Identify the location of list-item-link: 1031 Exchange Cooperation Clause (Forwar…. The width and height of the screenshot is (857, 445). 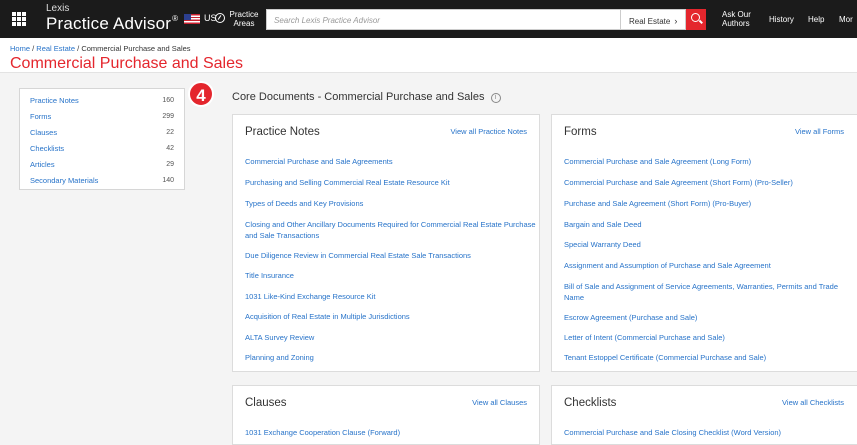
(392, 432).